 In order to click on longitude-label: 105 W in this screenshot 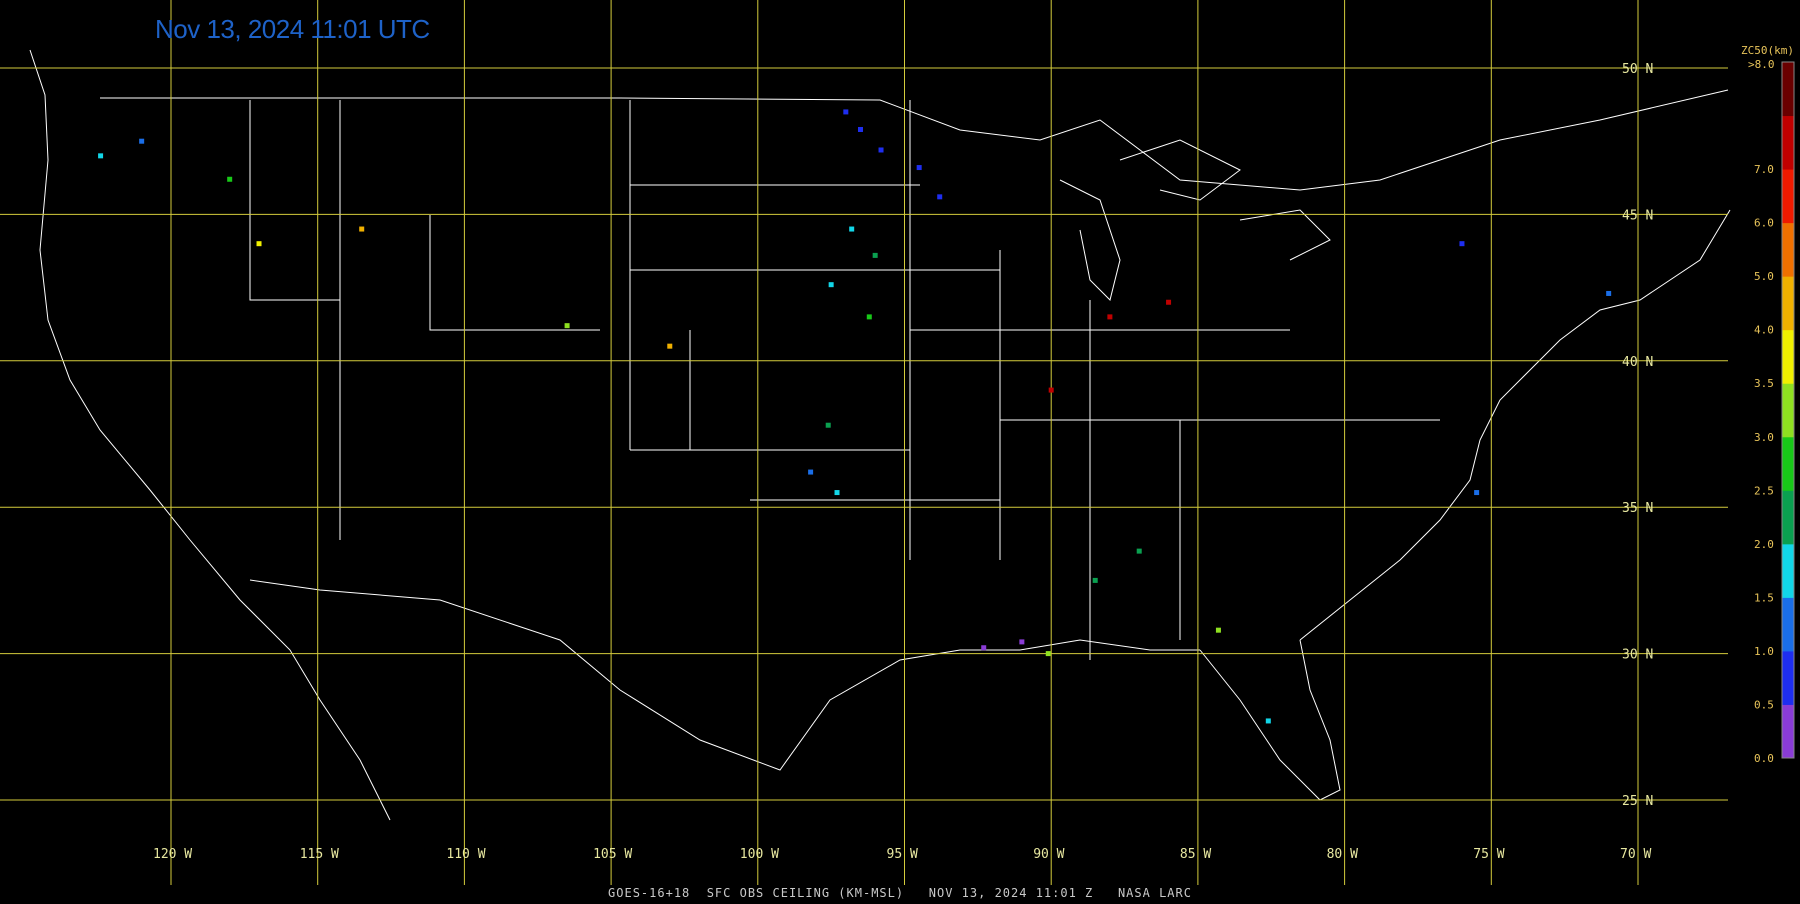, I will do `click(612, 854)`.